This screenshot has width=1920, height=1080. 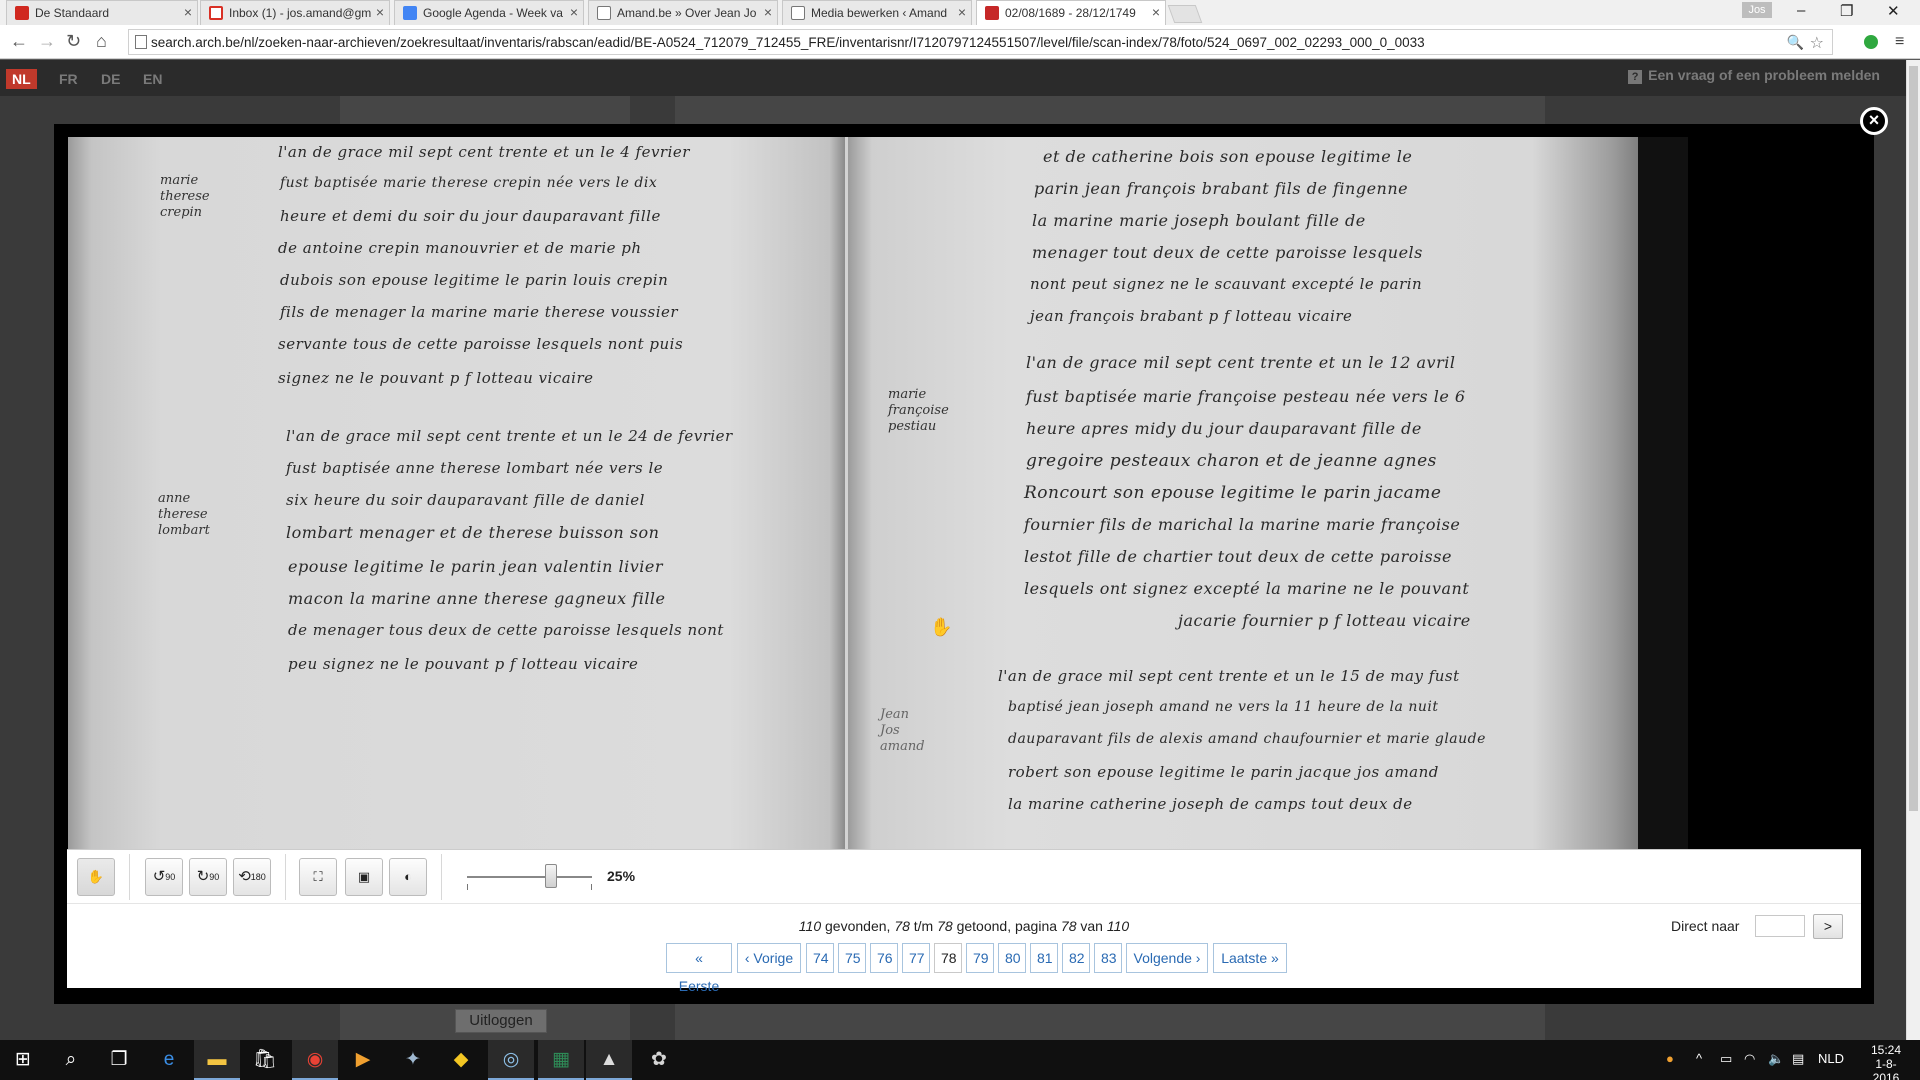 What do you see at coordinates (877, 12) in the screenshot?
I see `browser-tab: Media bewerken ‹ Amand ×` at bounding box center [877, 12].